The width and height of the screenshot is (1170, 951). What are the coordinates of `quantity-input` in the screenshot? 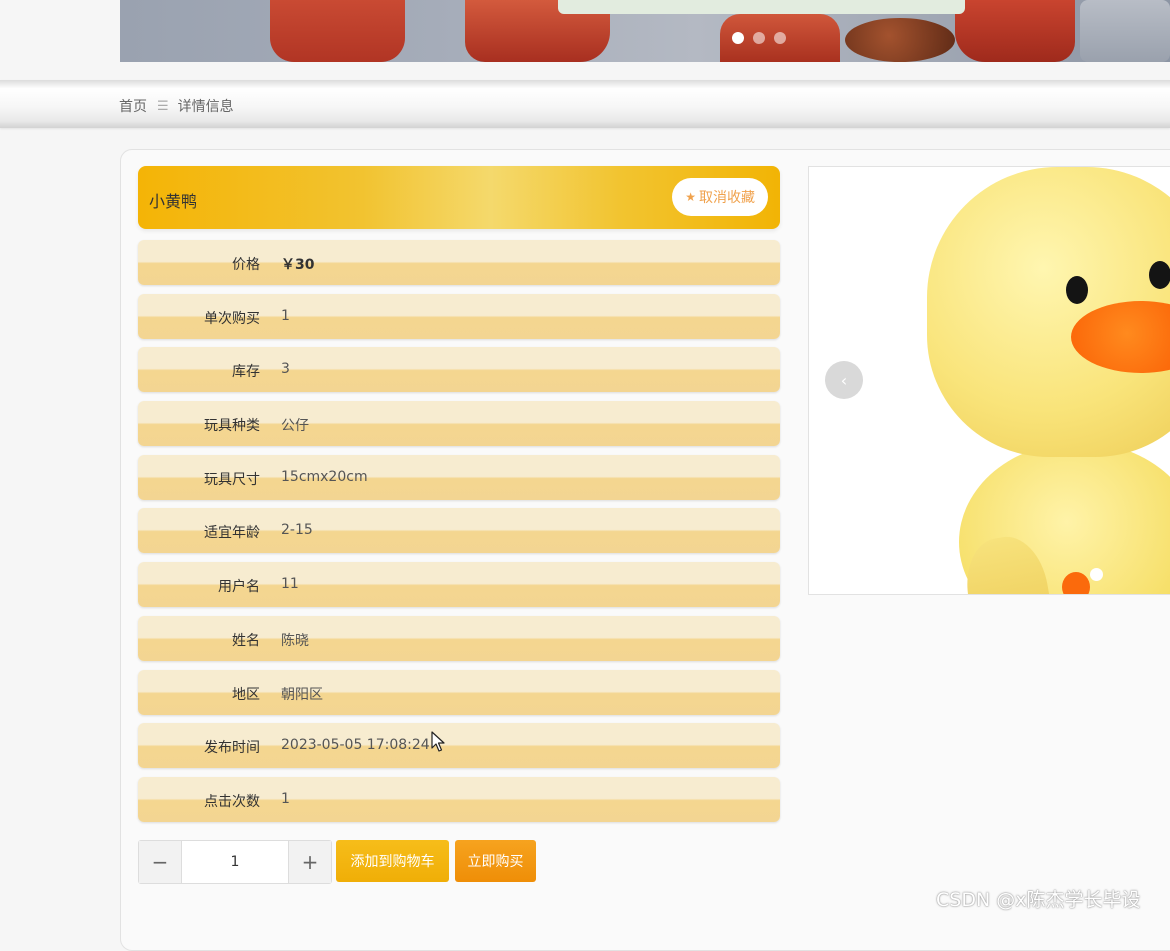 It's located at (235, 862).